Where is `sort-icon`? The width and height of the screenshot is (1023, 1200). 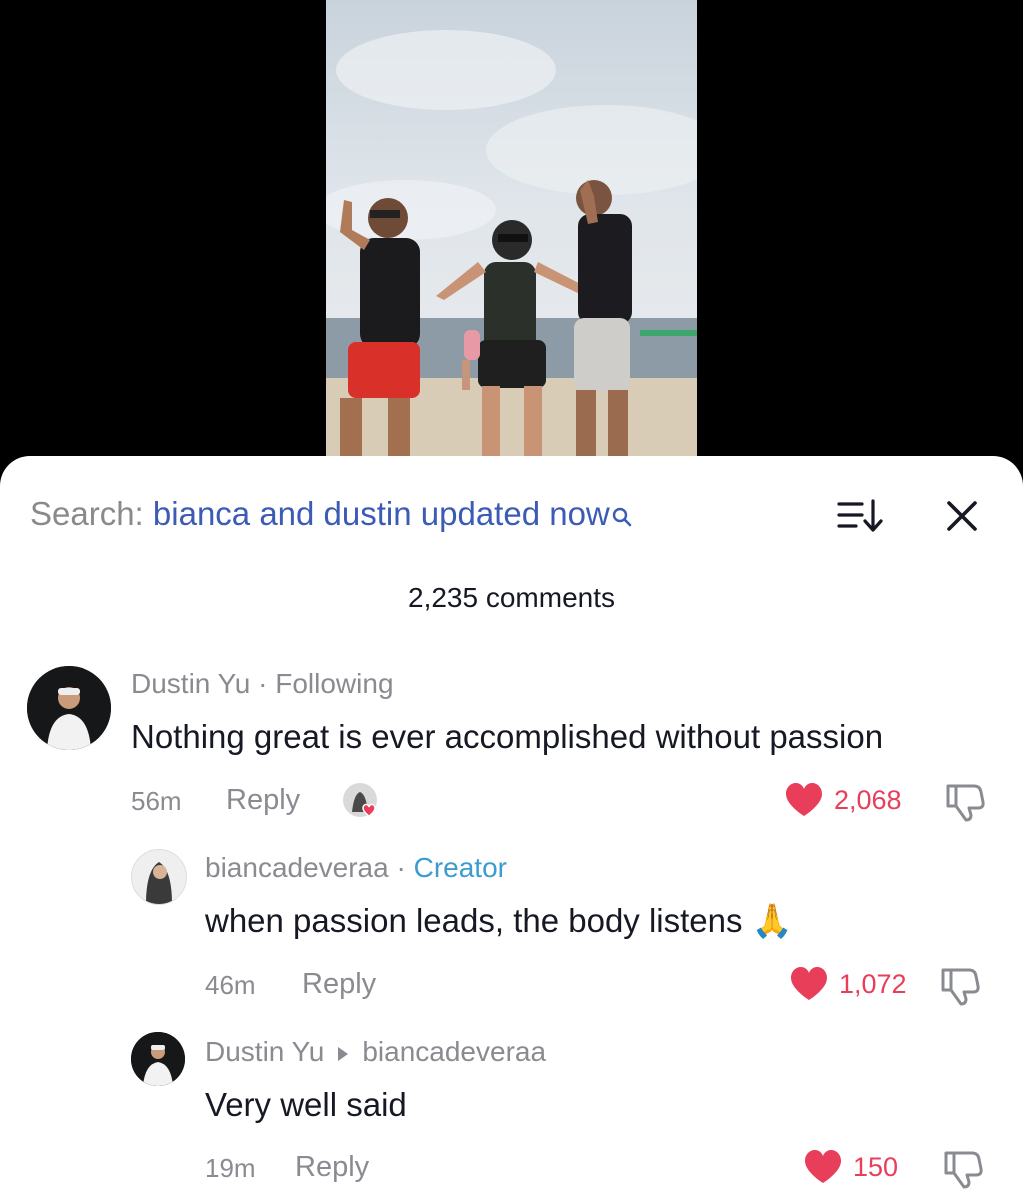 sort-icon is located at coordinates (860, 515).